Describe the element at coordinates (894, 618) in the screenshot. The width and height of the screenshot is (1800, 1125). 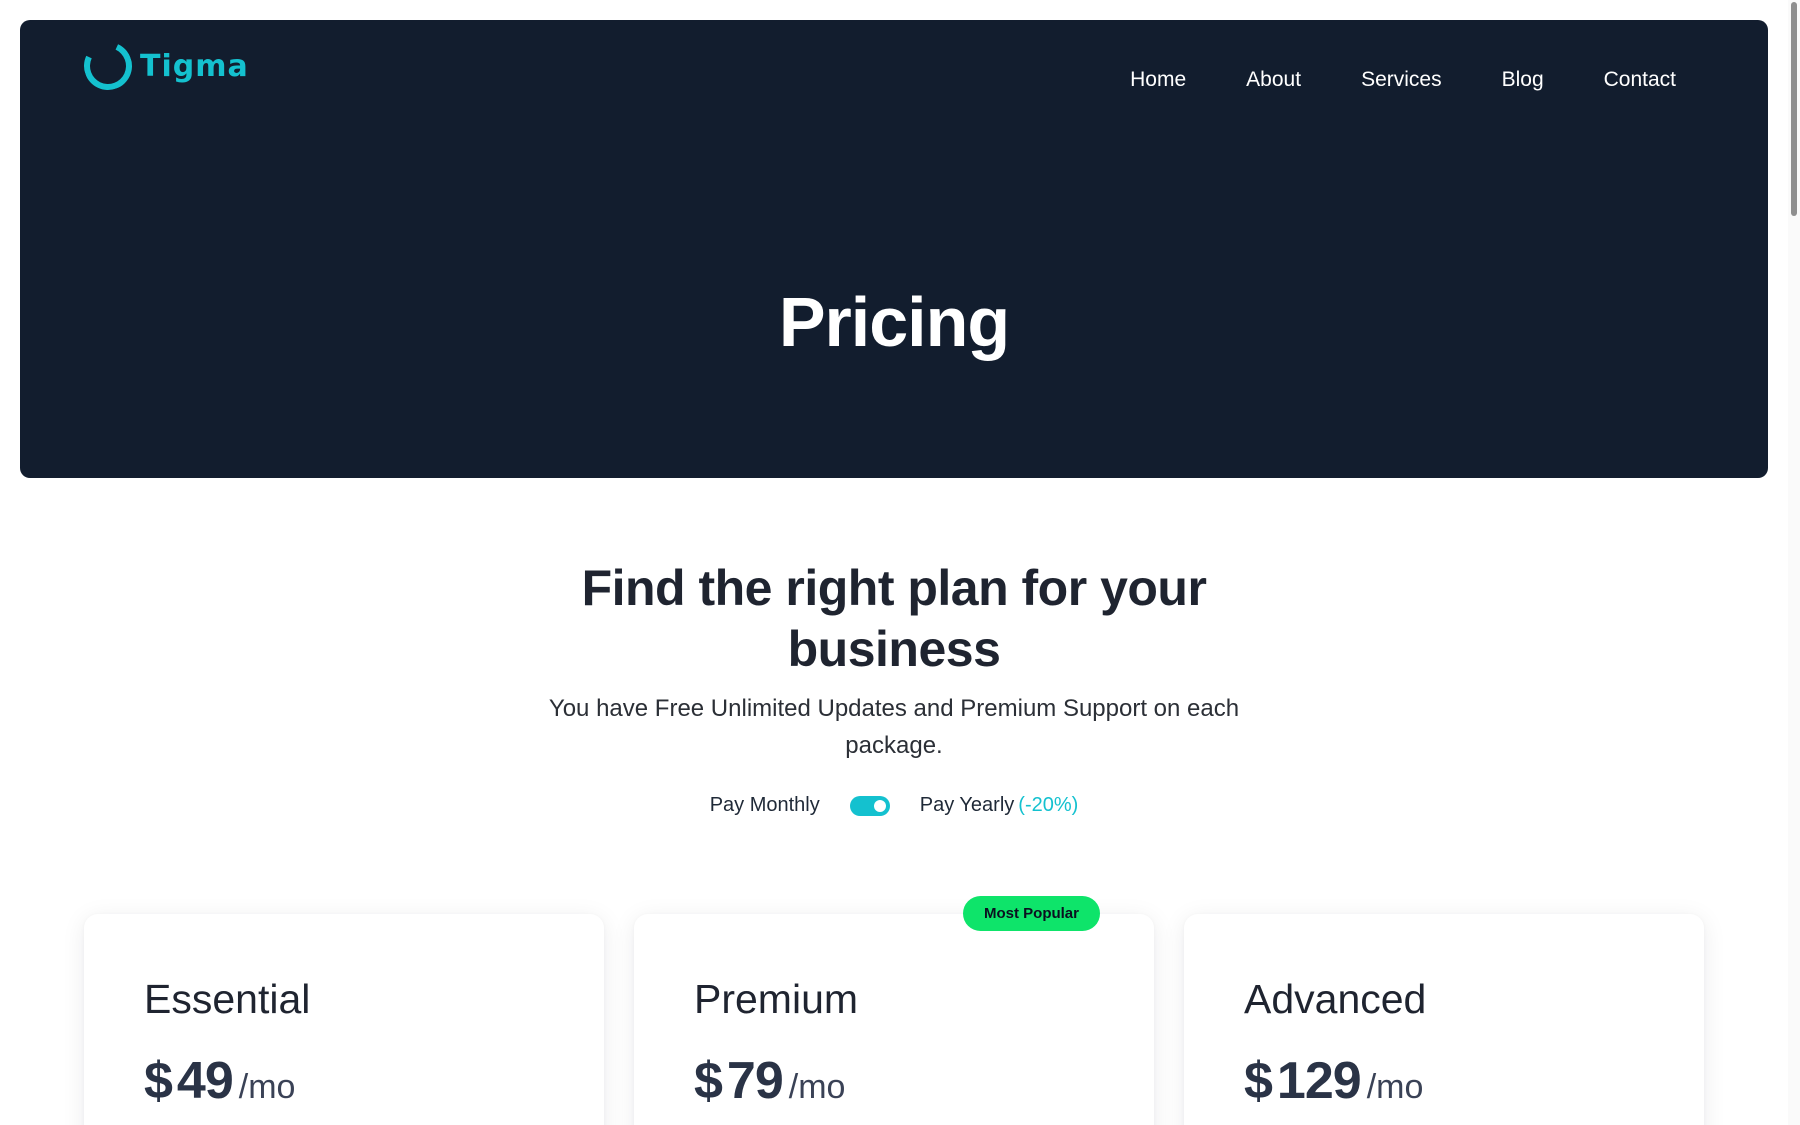
I see `pricing-heading: Find the right plan for your business` at that location.